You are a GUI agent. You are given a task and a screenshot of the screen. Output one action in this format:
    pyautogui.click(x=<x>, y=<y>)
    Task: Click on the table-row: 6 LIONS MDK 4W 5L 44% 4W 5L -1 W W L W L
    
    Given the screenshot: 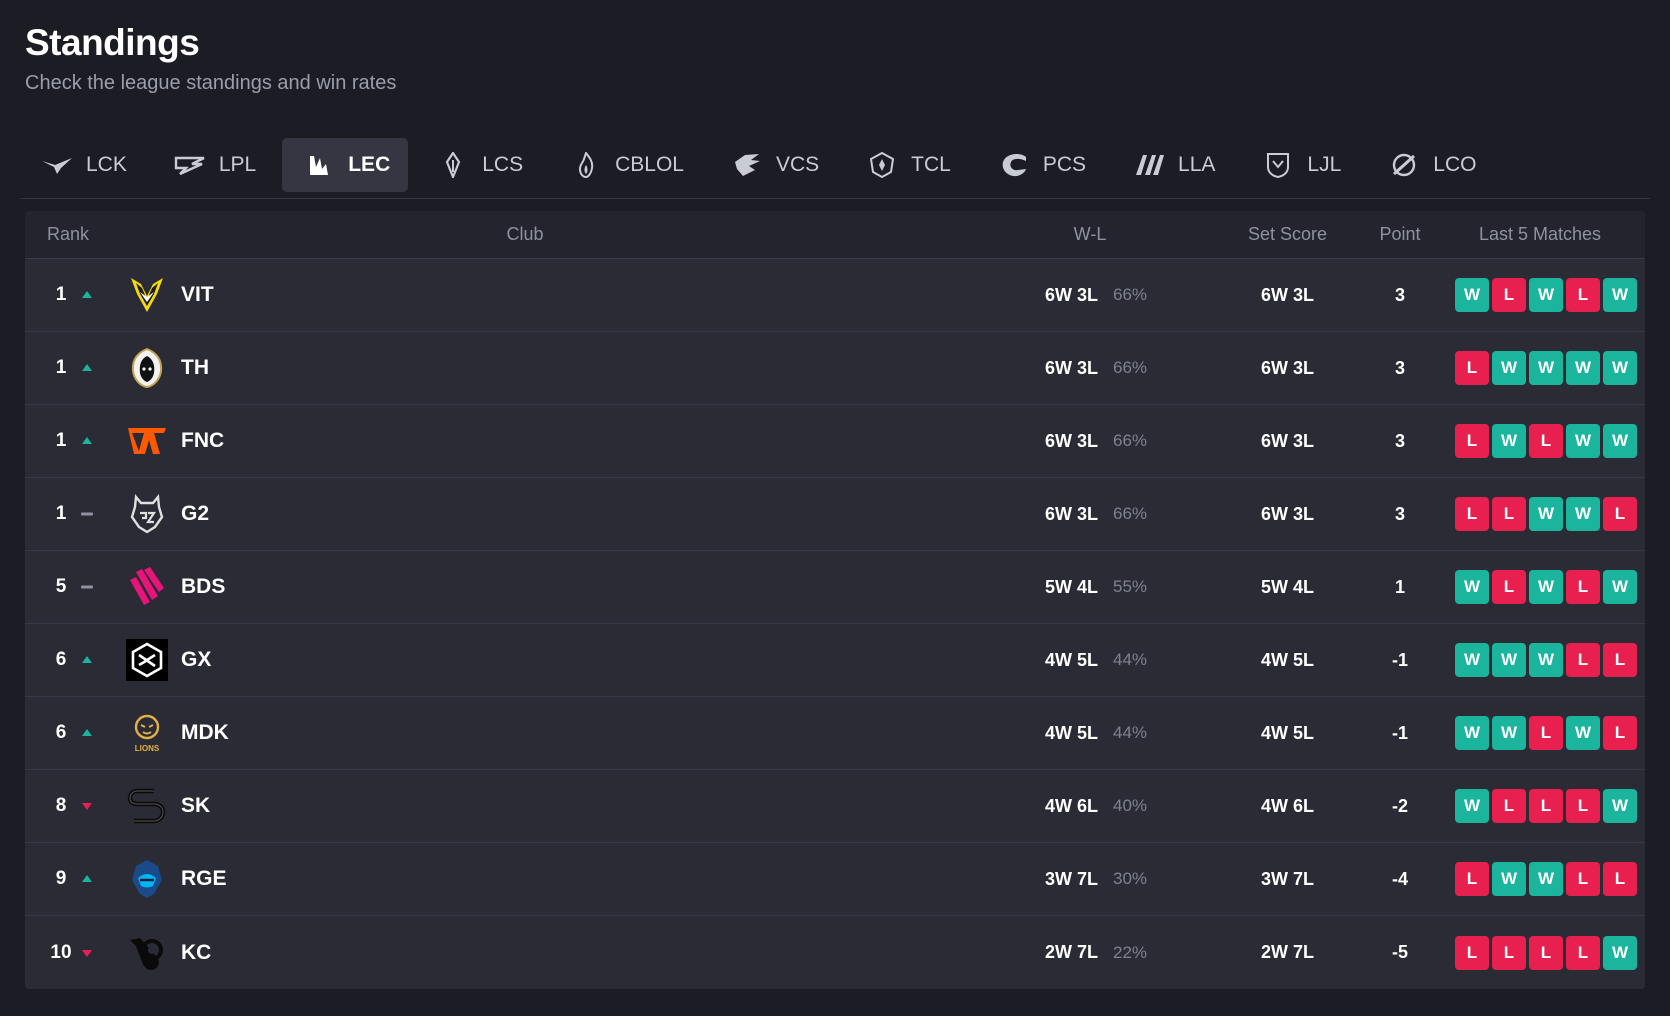 What is the action you would take?
    pyautogui.click(x=835, y=733)
    